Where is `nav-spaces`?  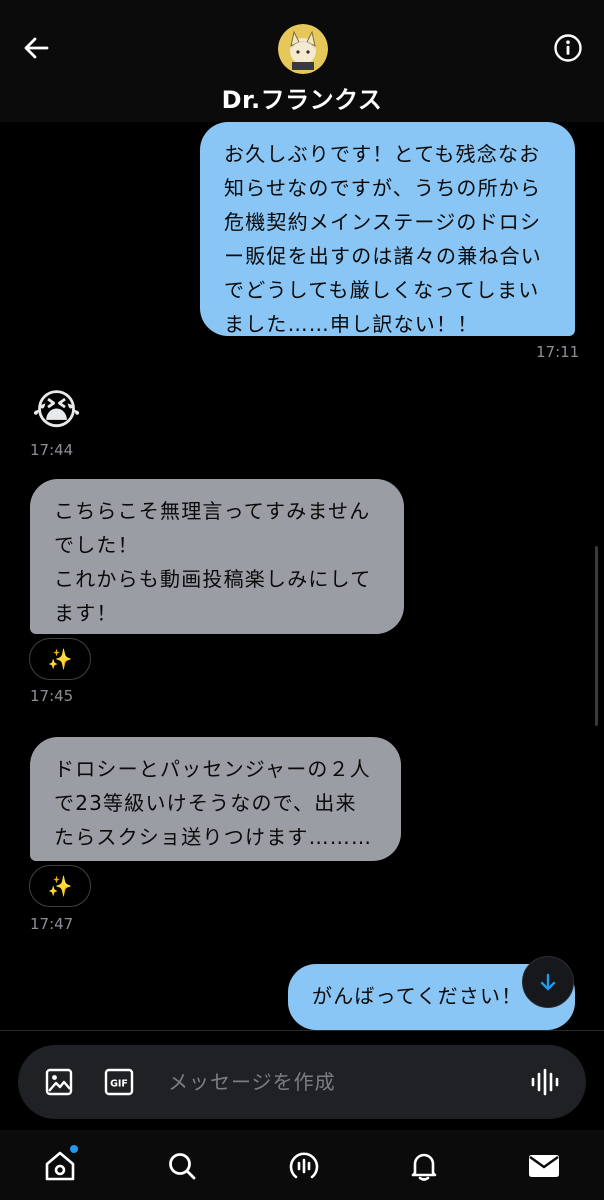 nav-spaces is located at coordinates (304, 1166).